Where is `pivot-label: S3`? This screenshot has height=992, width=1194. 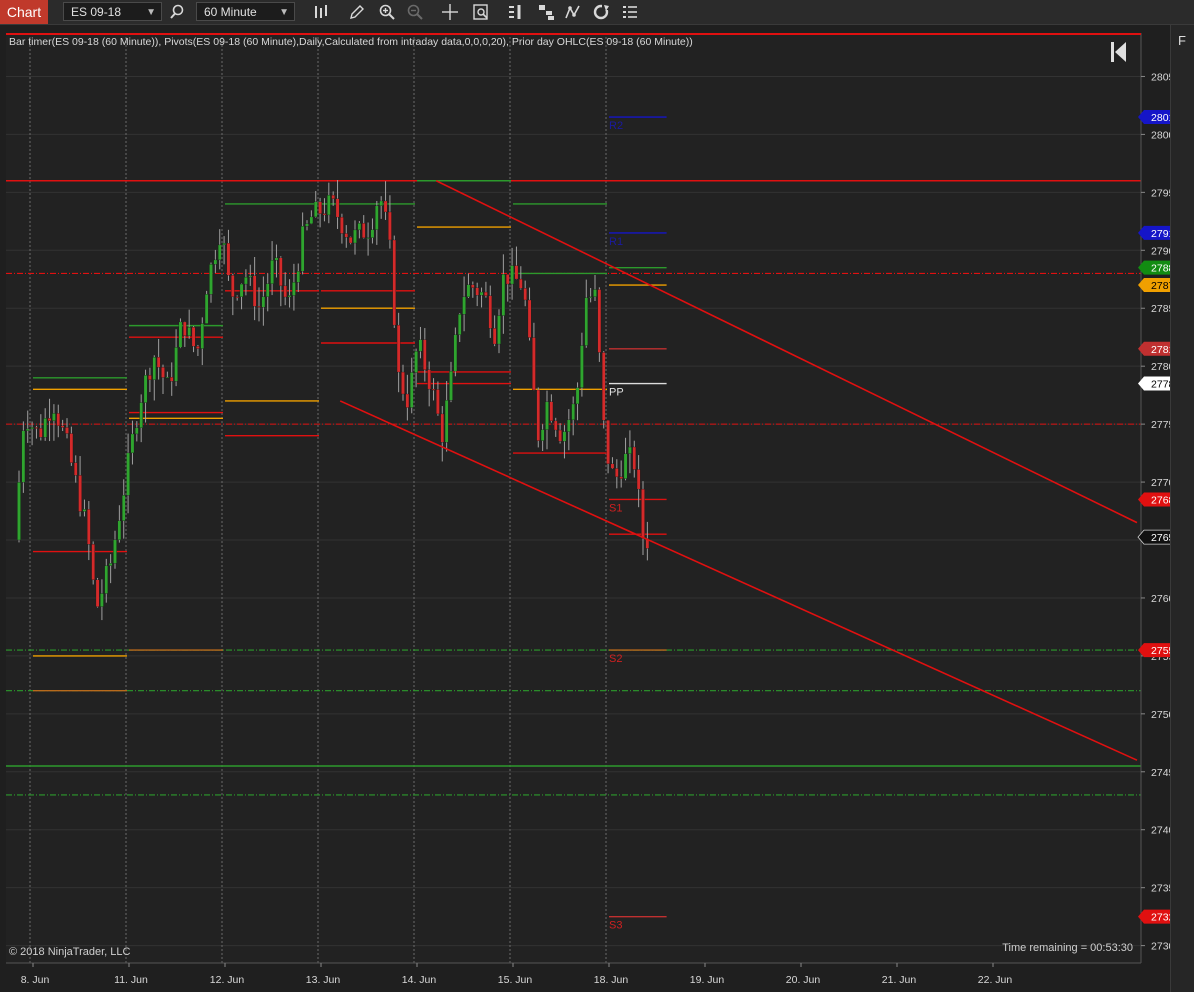 pivot-label: S3 is located at coordinates (615, 926).